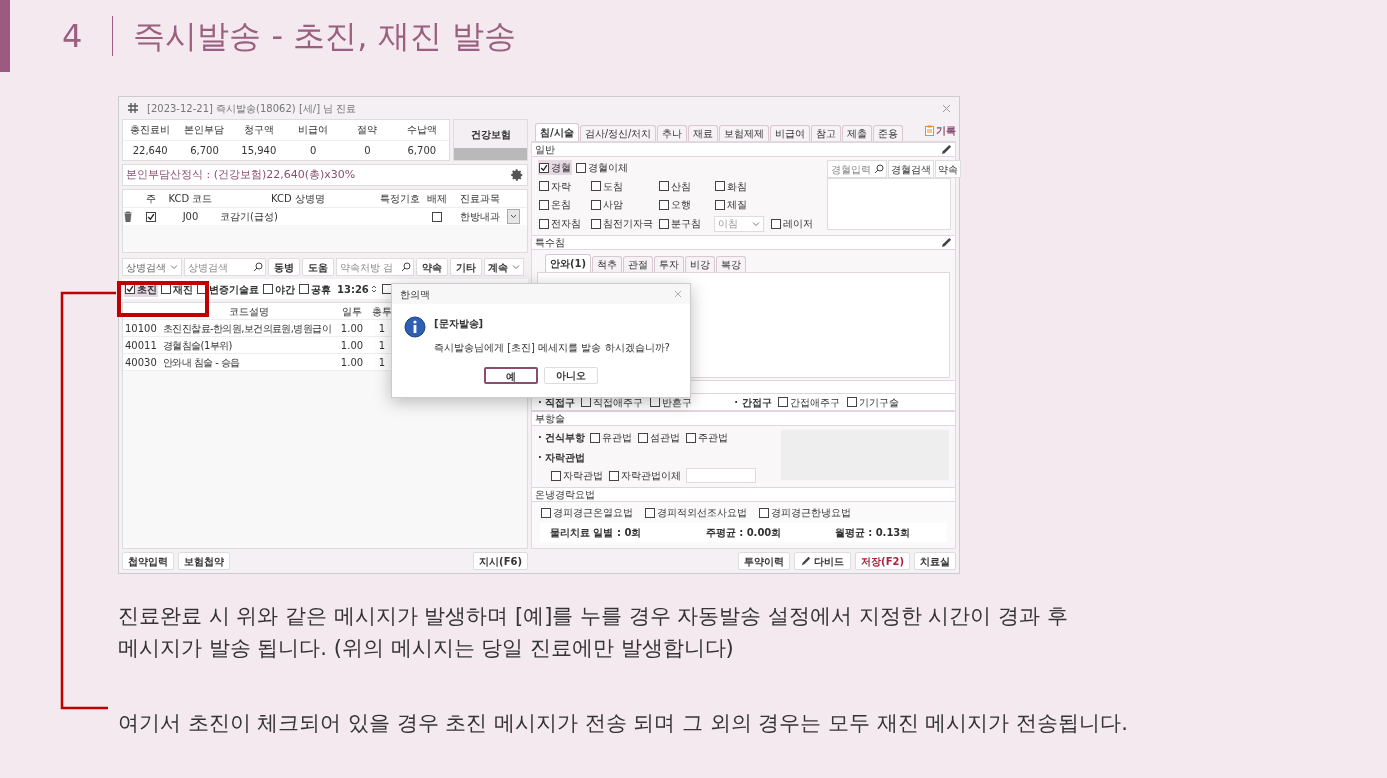  What do you see at coordinates (607, 264) in the screenshot?
I see `tab: 척추` at bounding box center [607, 264].